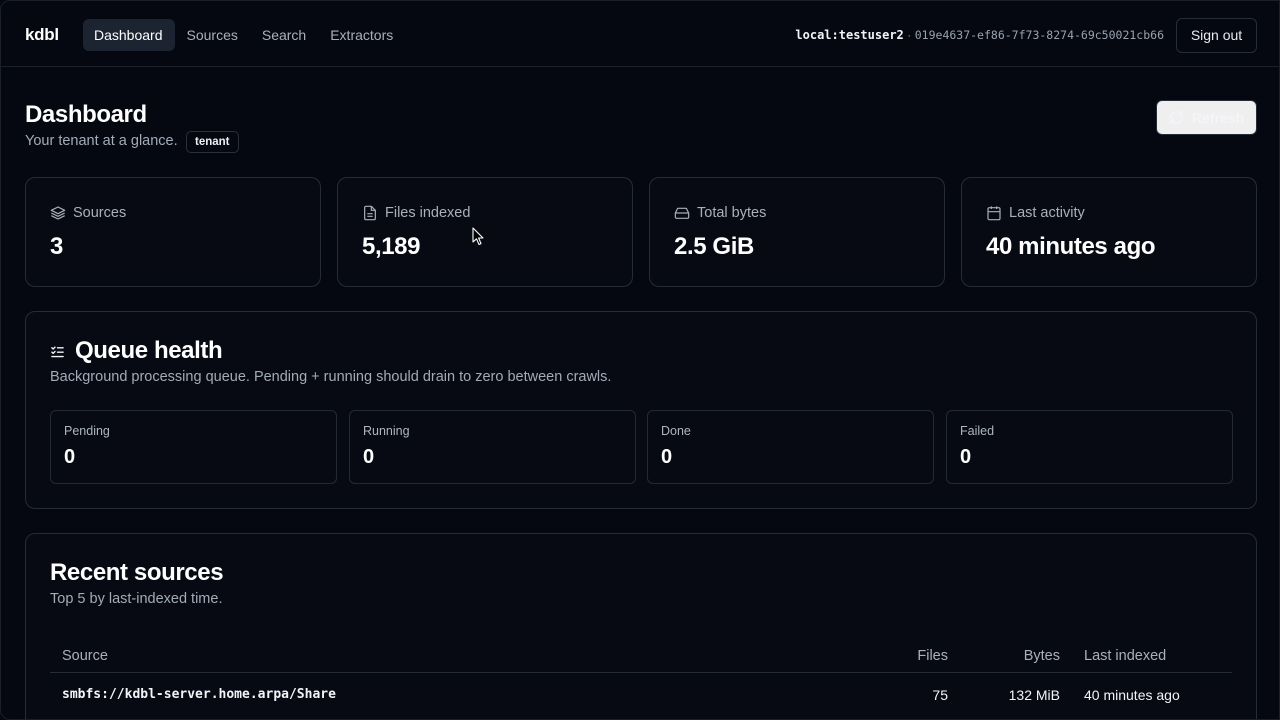  I want to click on user-id: 019e4637-ef86-7f73-8274-69c50021cb66, so click(1039, 35).